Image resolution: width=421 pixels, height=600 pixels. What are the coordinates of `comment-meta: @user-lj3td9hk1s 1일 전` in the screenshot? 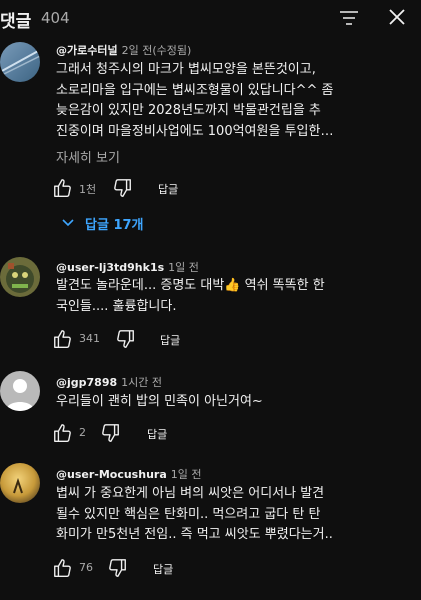 It's located at (127, 267).